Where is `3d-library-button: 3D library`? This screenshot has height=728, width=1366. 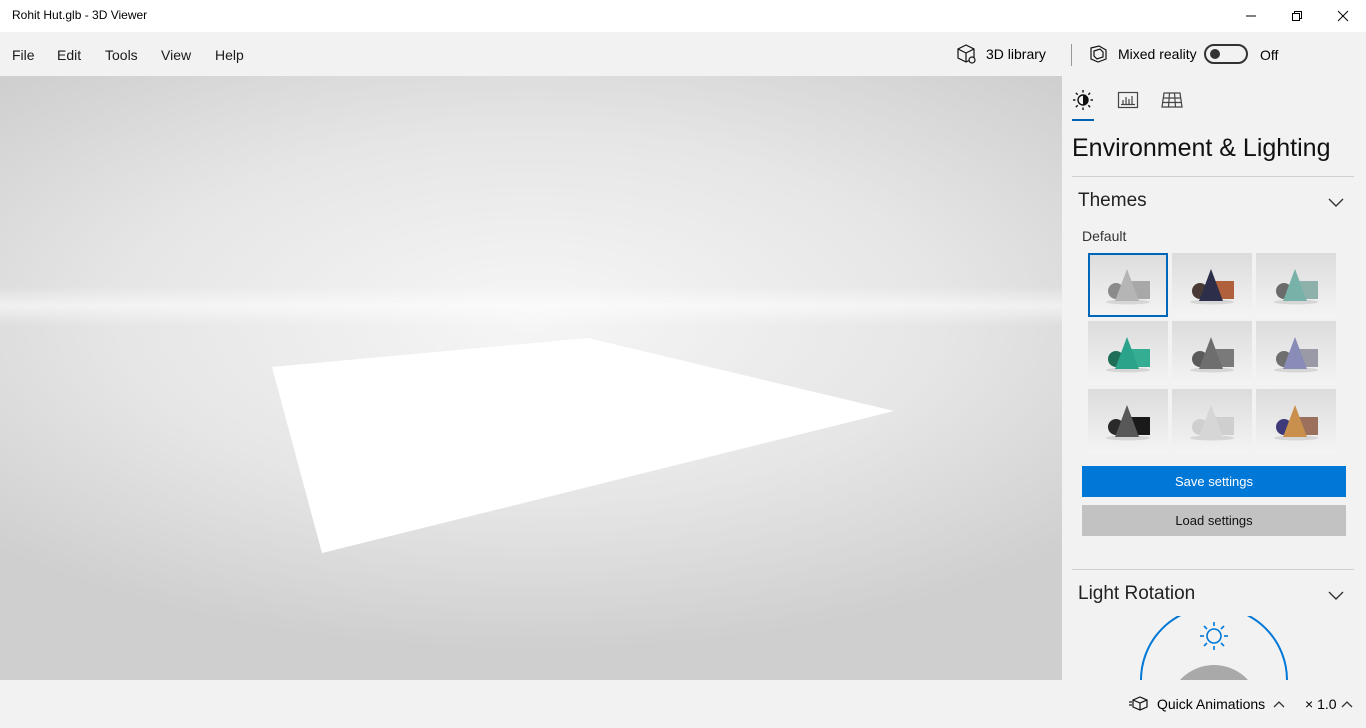
3d-library-button: 3D library is located at coordinates (1001, 54).